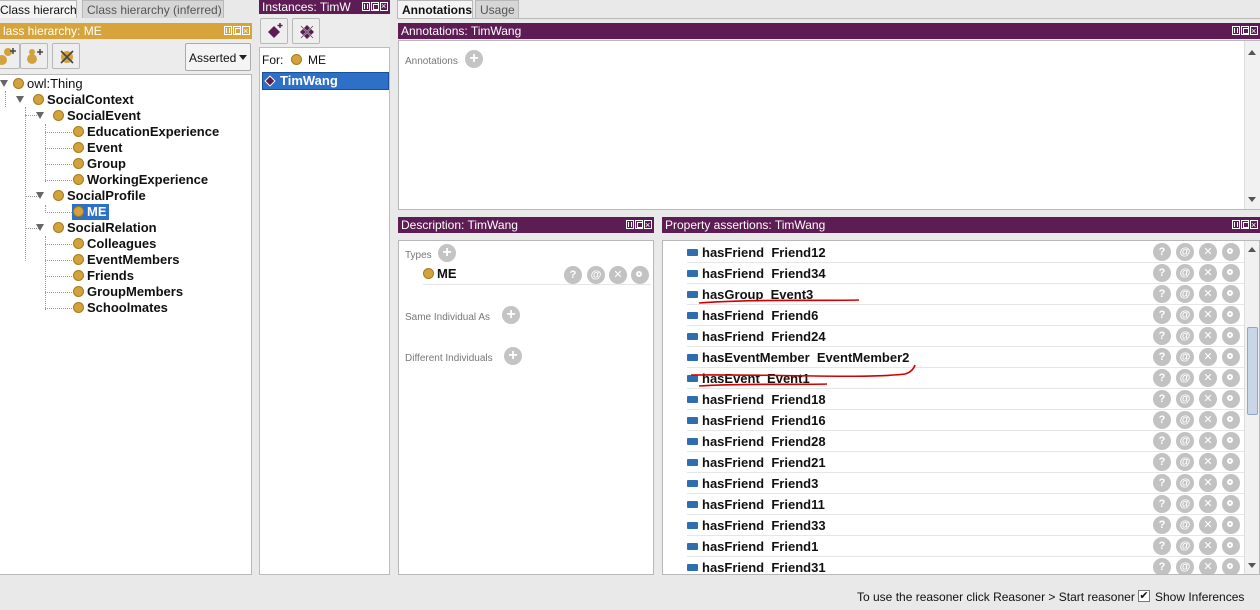  Describe the element at coordinates (20, 99) in the screenshot. I see `expand-socialcontext-icon` at that location.